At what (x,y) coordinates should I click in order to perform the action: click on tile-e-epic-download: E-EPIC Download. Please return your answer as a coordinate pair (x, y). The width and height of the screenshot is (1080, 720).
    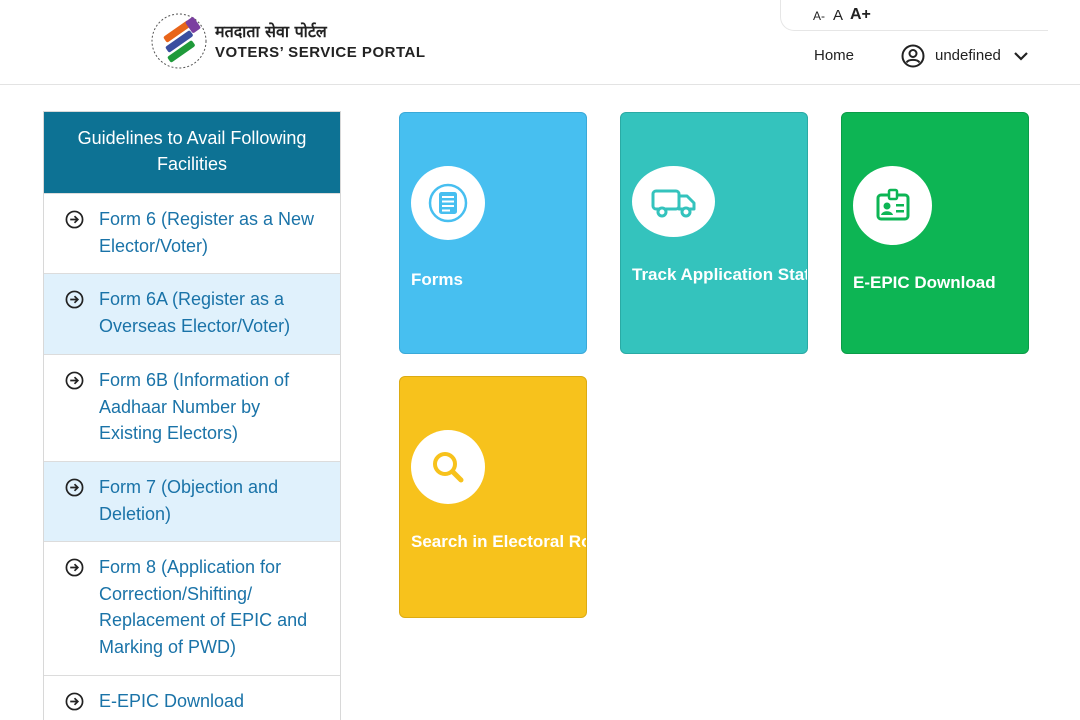
    Looking at the image, I should click on (935, 233).